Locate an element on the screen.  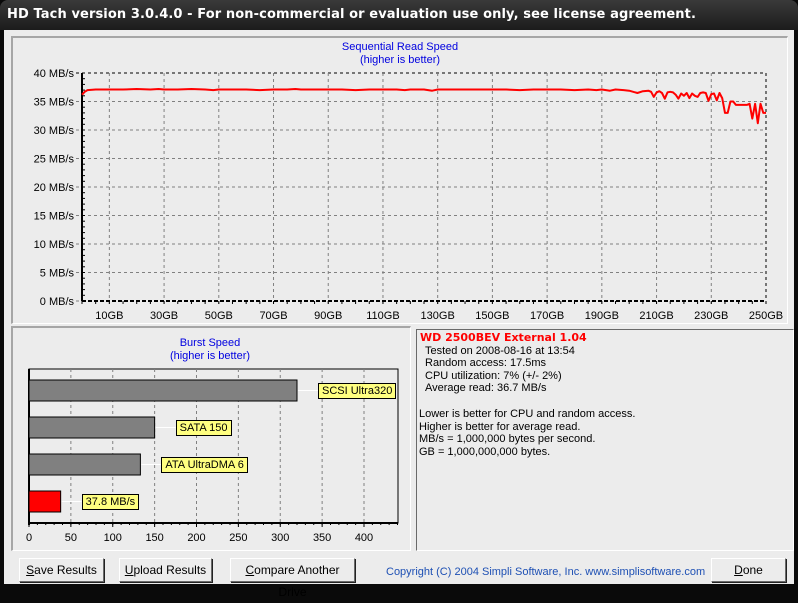
done-mnemonic: D is located at coordinates (738, 570).